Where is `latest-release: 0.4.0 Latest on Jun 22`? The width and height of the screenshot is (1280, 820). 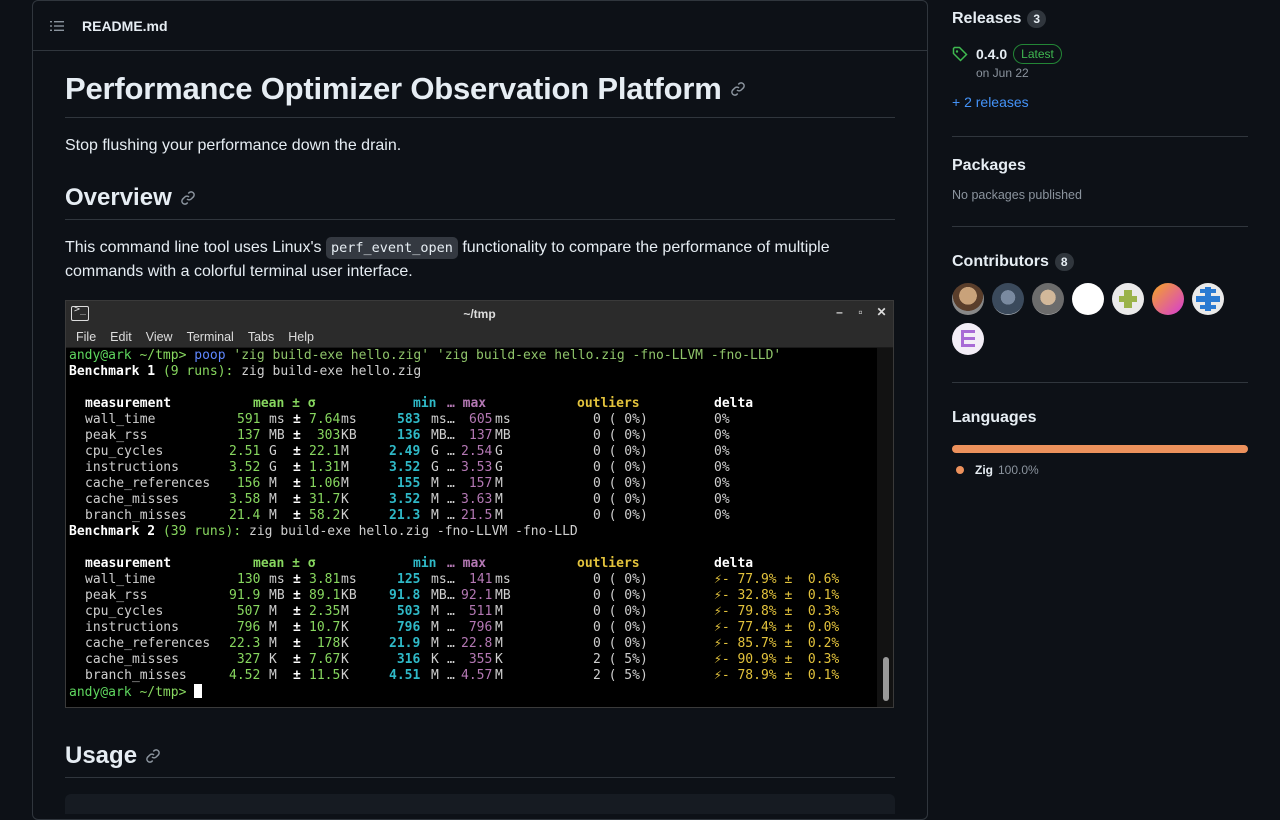 latest-release: 0.4.0 Latest on Jun 22 is located at coordinates (1100, 62).